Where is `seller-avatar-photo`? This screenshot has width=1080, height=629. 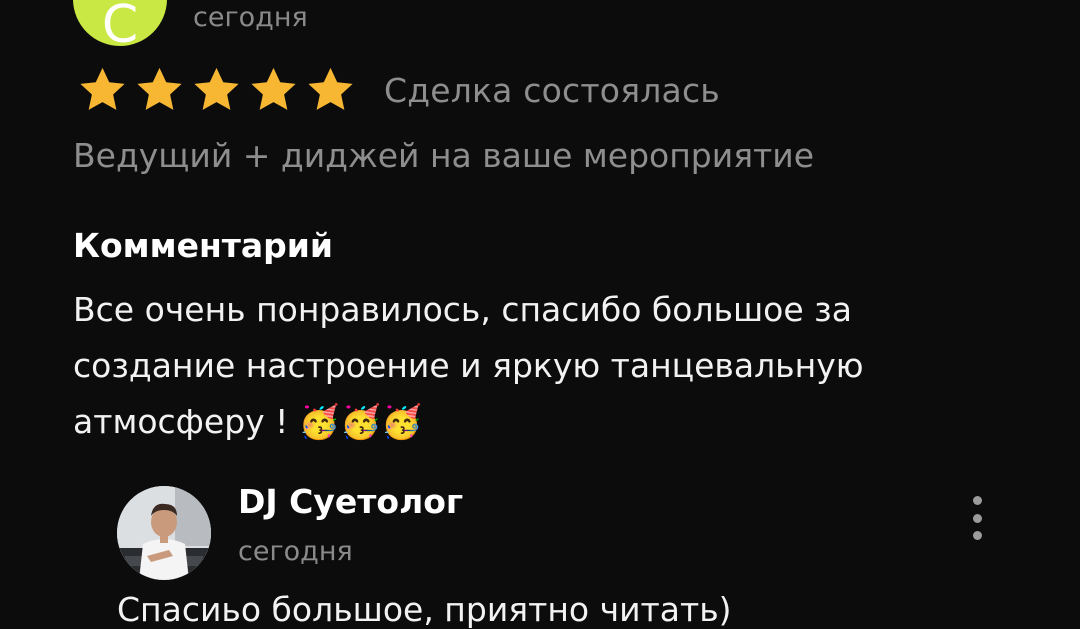 seller-avatar-photo is located at coordinates (164, 533).